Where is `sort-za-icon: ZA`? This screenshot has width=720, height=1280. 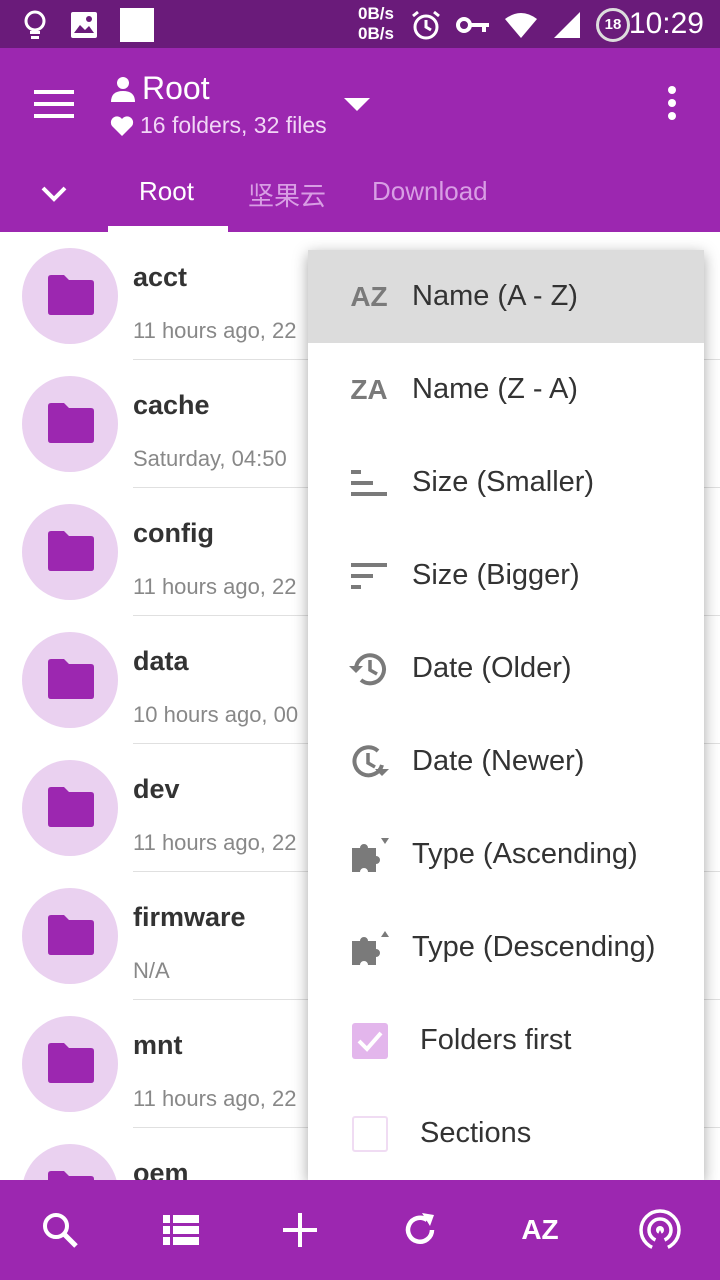 sort-za-icon: ZA is located at coordinates (369, 389).